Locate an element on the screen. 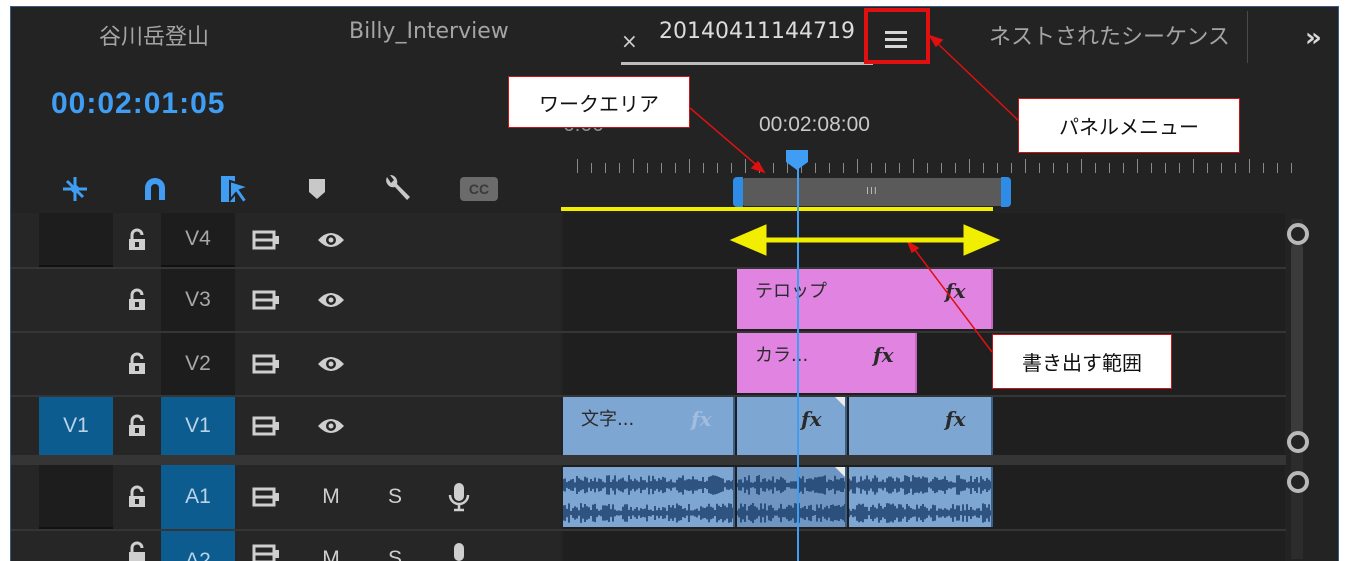  track-v2 is located at coordinates (924, 364).